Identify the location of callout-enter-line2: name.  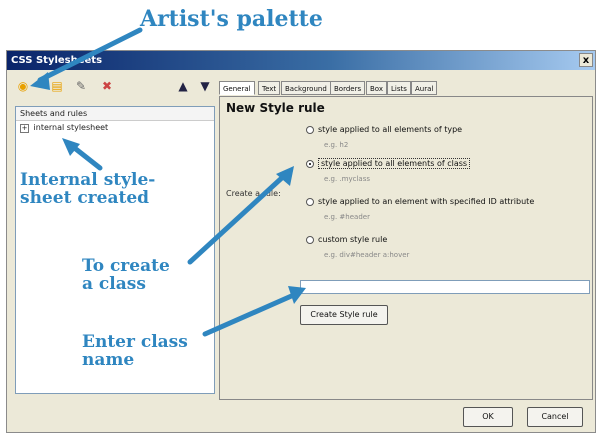
(108, 359).